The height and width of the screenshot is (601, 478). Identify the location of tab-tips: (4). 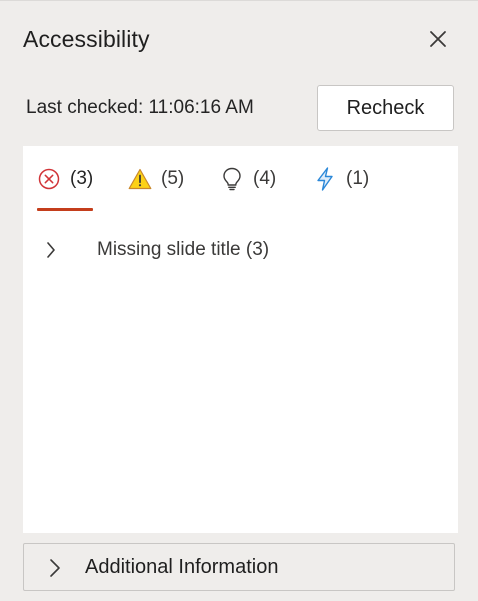
(248, 179).